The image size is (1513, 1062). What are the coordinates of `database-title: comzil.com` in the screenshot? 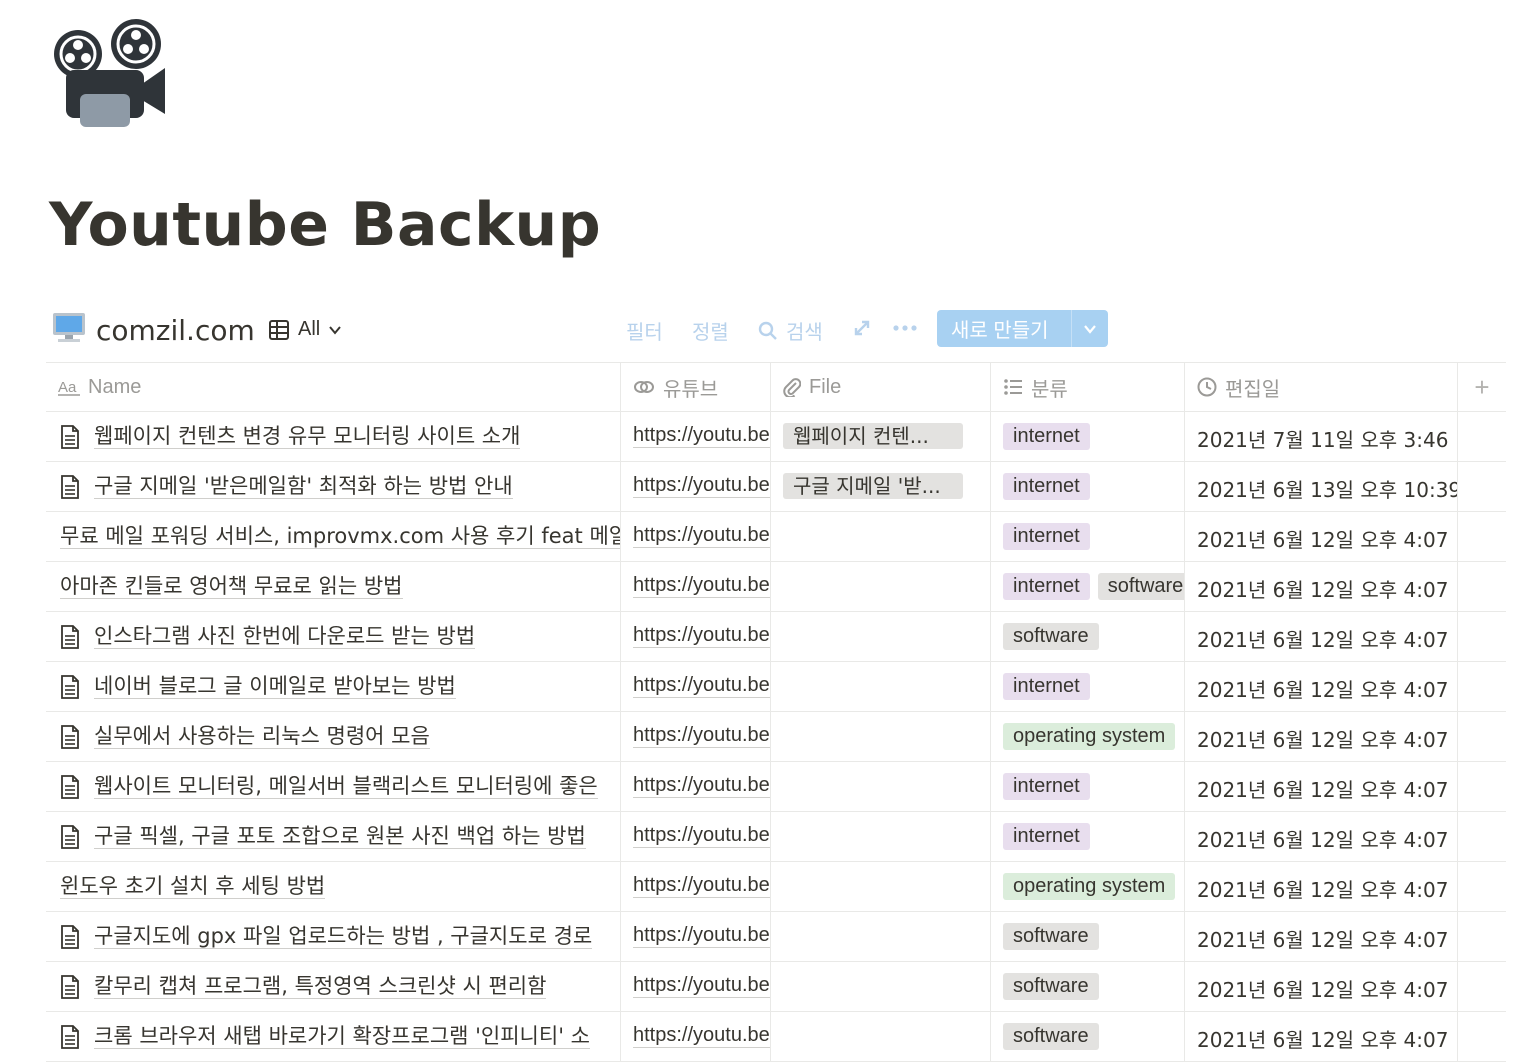 It's located at (175, 330).